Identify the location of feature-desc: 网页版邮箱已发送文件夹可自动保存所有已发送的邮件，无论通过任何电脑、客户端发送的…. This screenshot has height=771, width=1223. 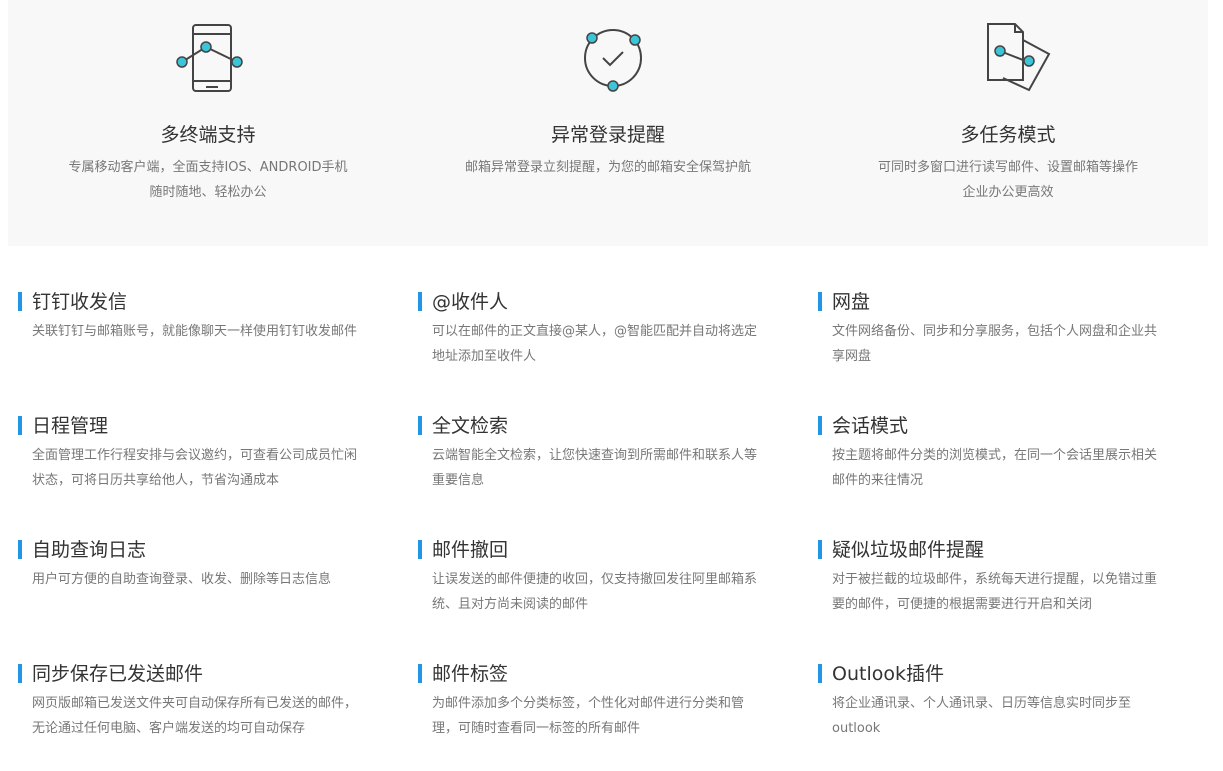
(195, 716).